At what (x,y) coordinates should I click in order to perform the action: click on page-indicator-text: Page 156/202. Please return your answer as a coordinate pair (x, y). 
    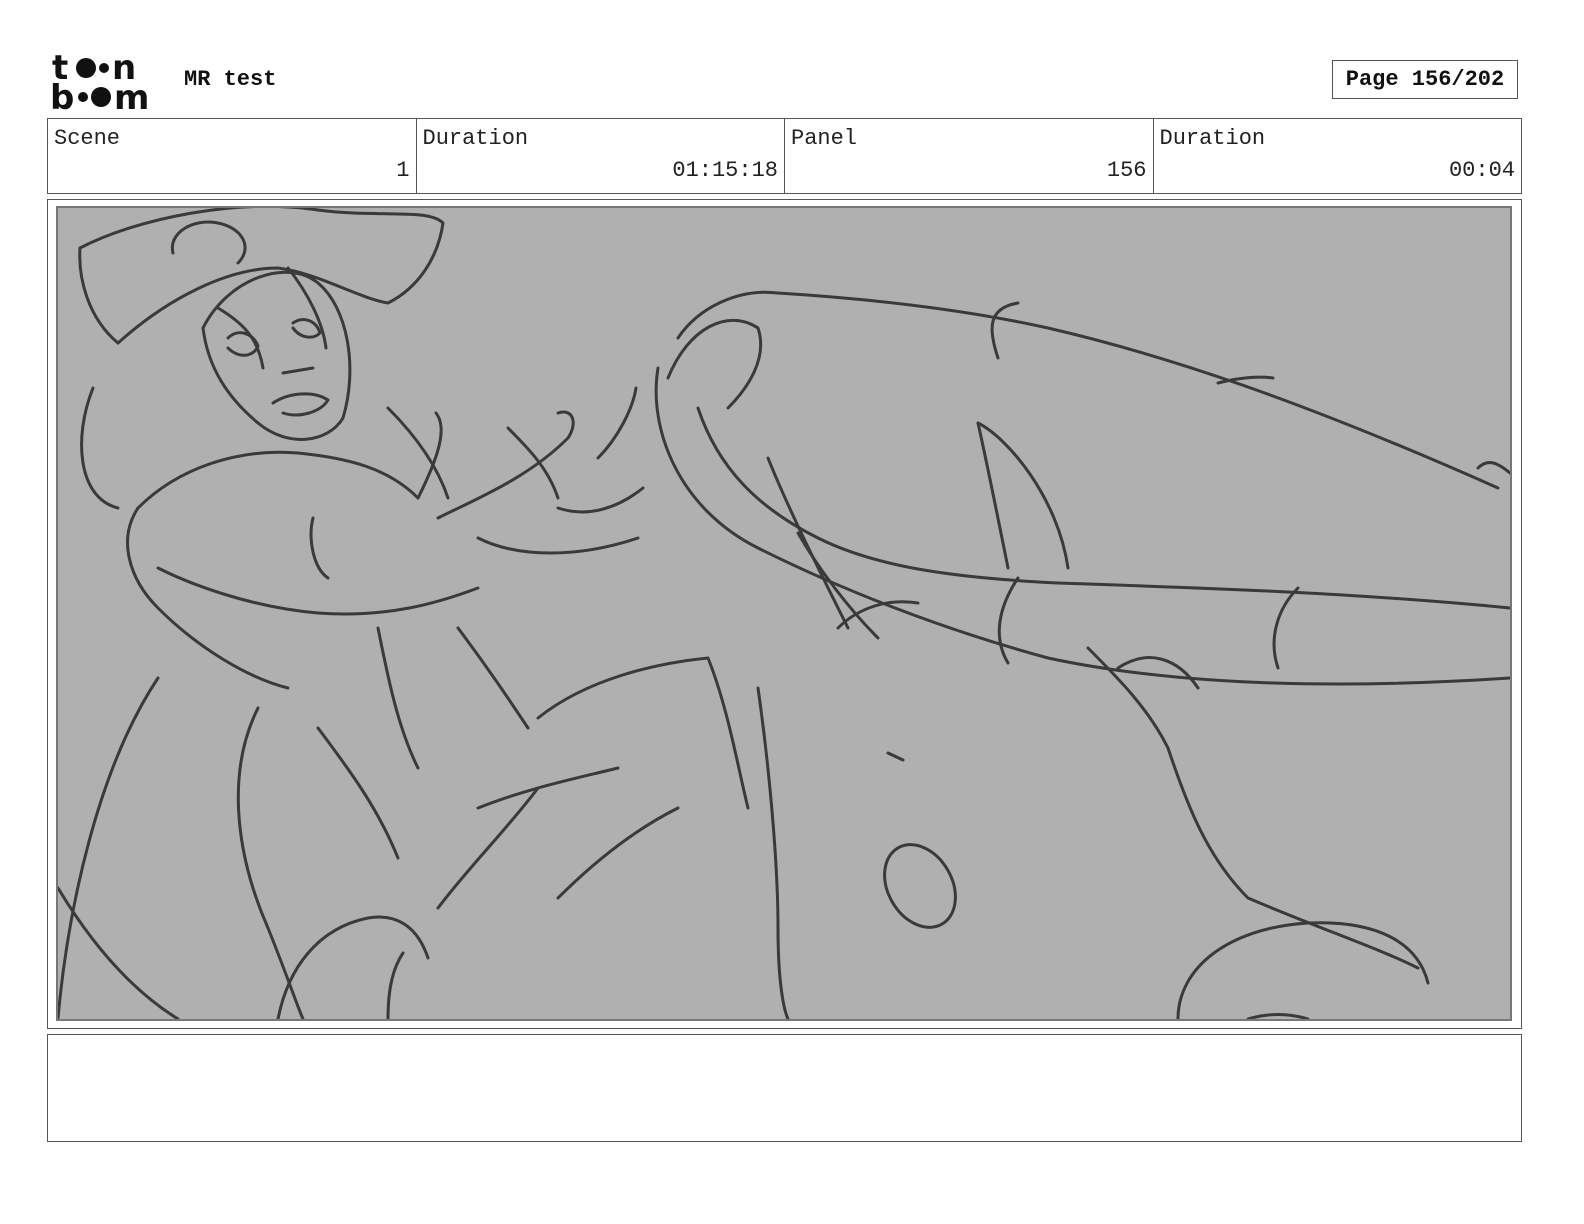
    Looking at the image, I should click on (1425, 79).